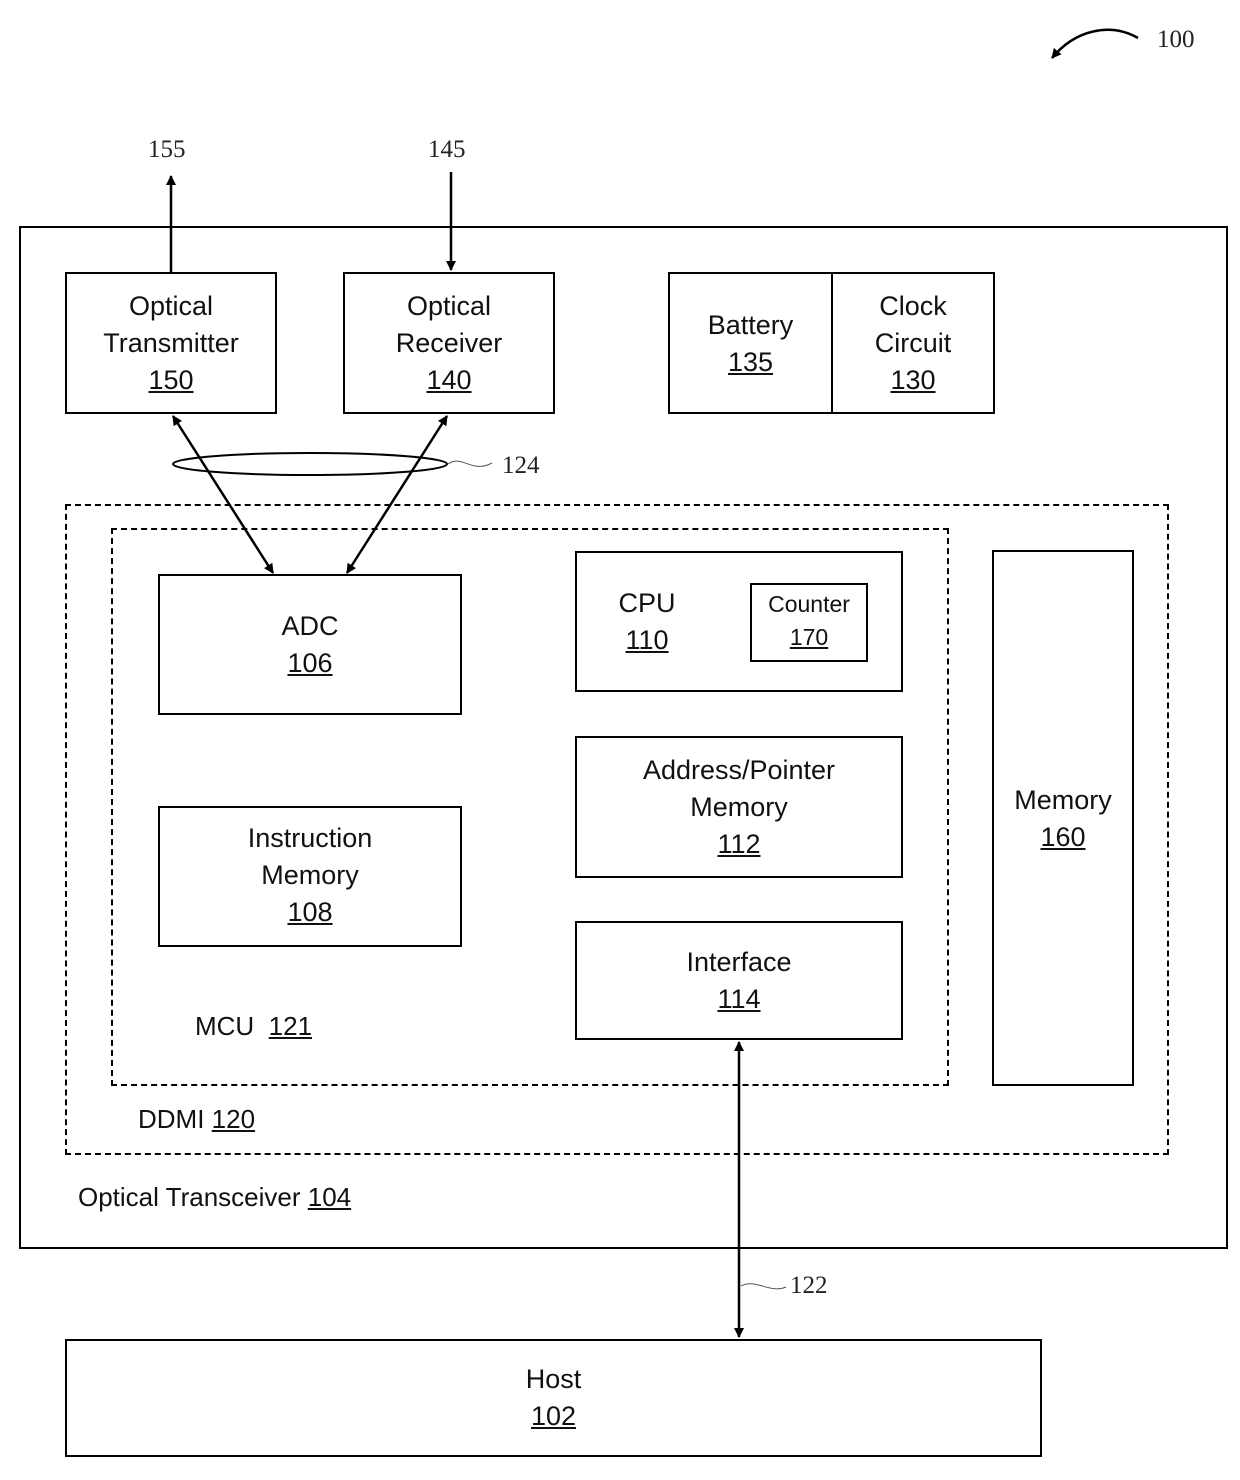  I want to click on host-link-ref: 122, so click(809, 1285).